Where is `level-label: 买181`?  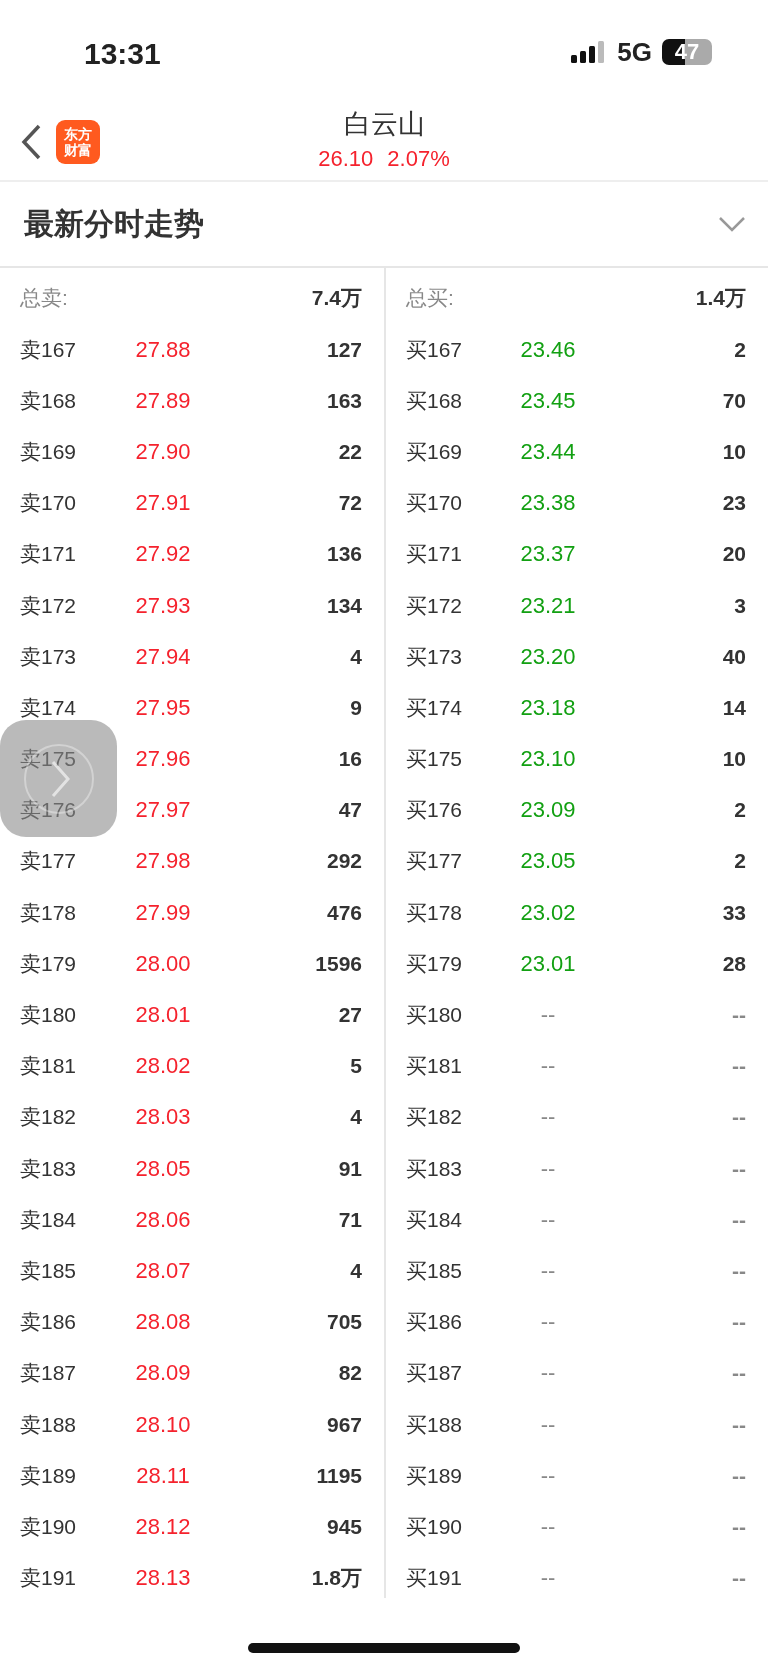 level-label: 买181 is located at coordinates (435, 1066).